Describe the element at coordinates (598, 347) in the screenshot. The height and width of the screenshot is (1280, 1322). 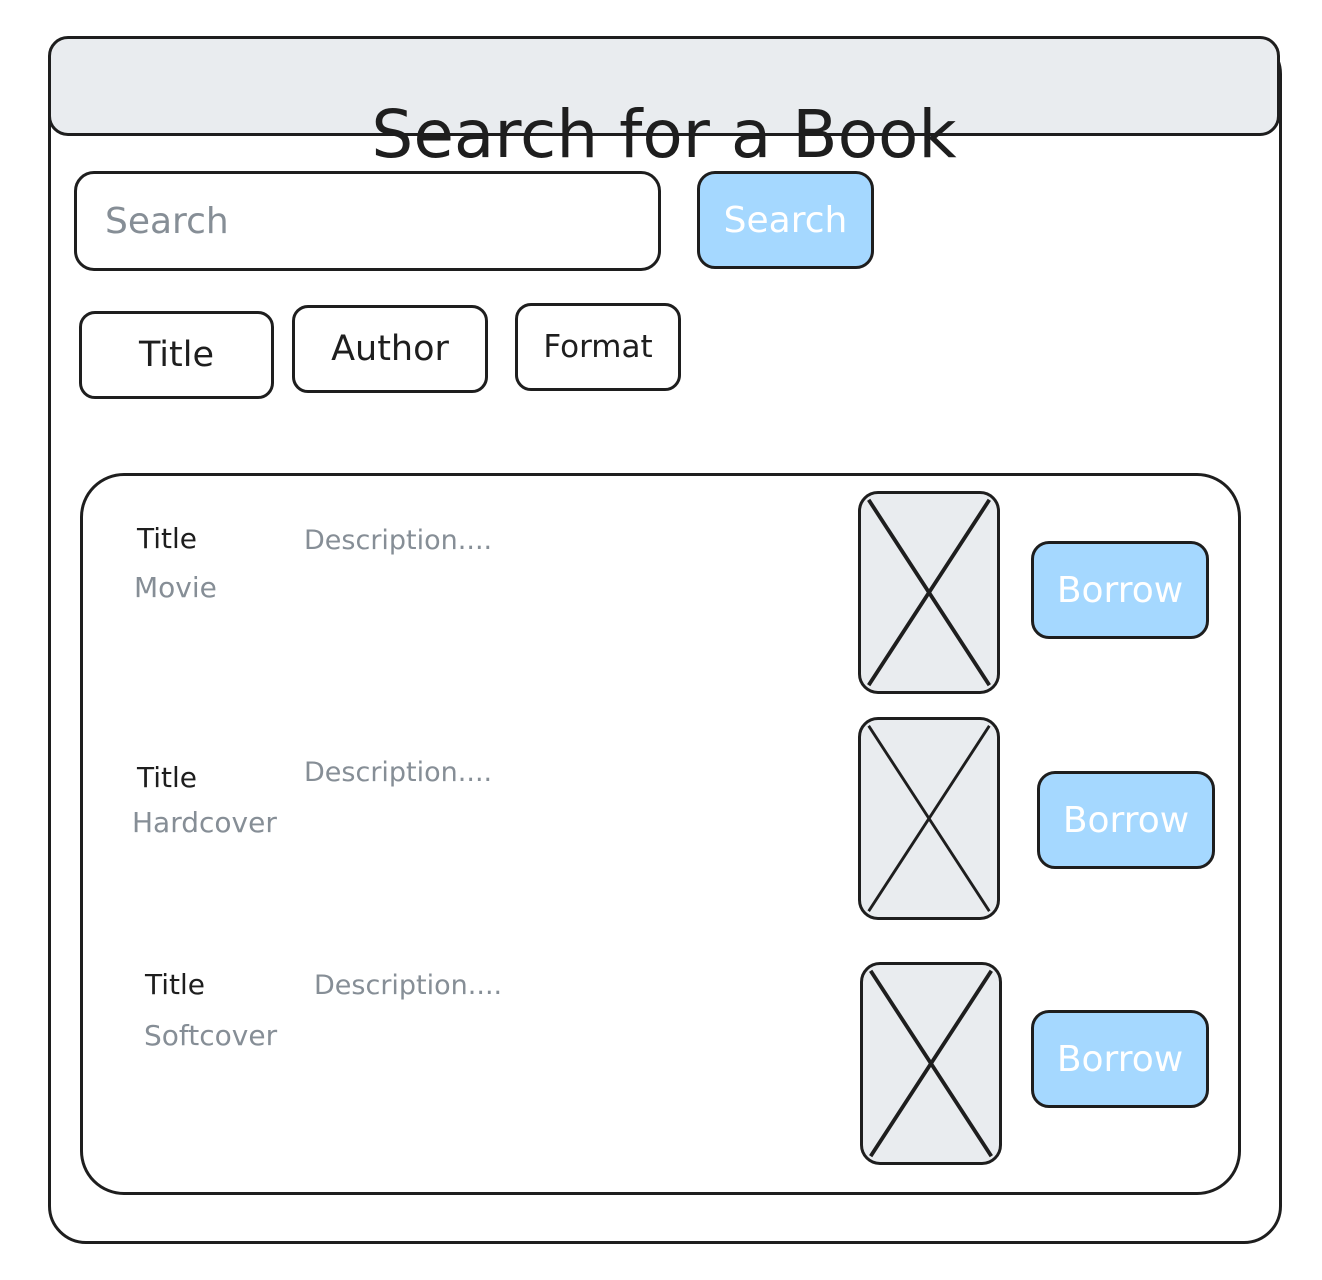
I see `filter-format-button: Format` at that location.